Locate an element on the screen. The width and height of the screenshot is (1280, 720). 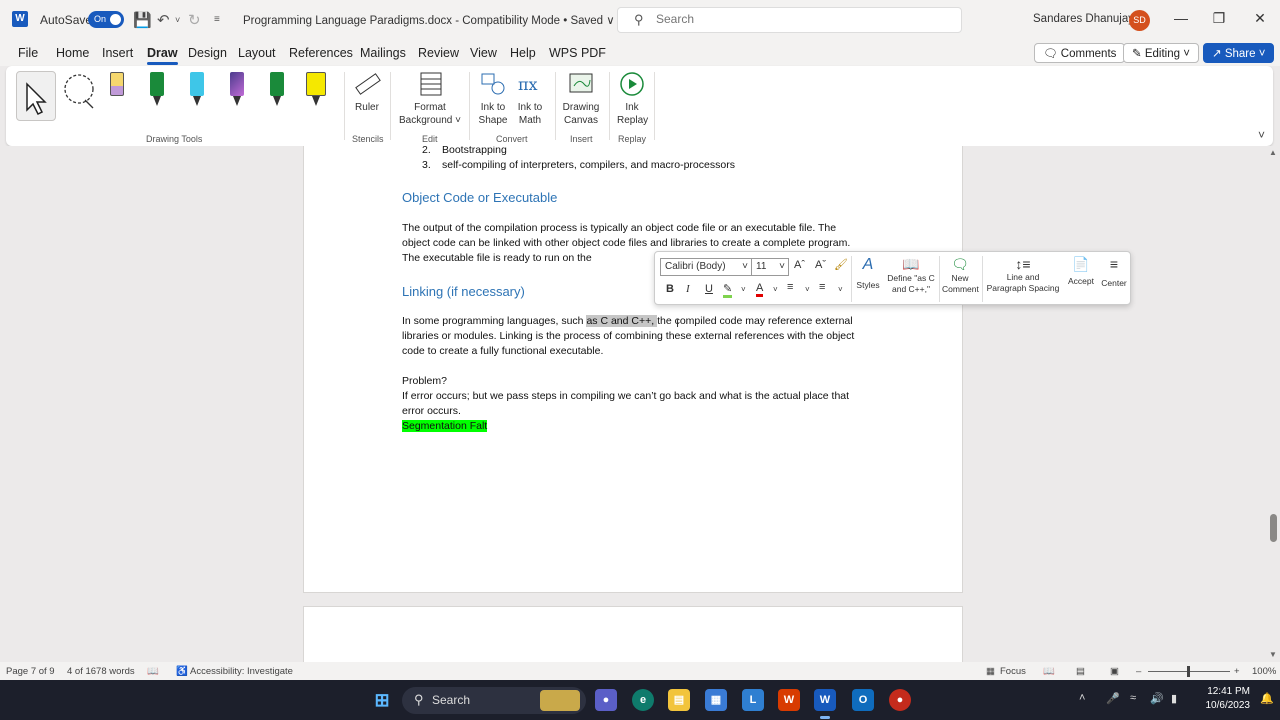
app-red-icon: ● is located at coordinates (900, 700).